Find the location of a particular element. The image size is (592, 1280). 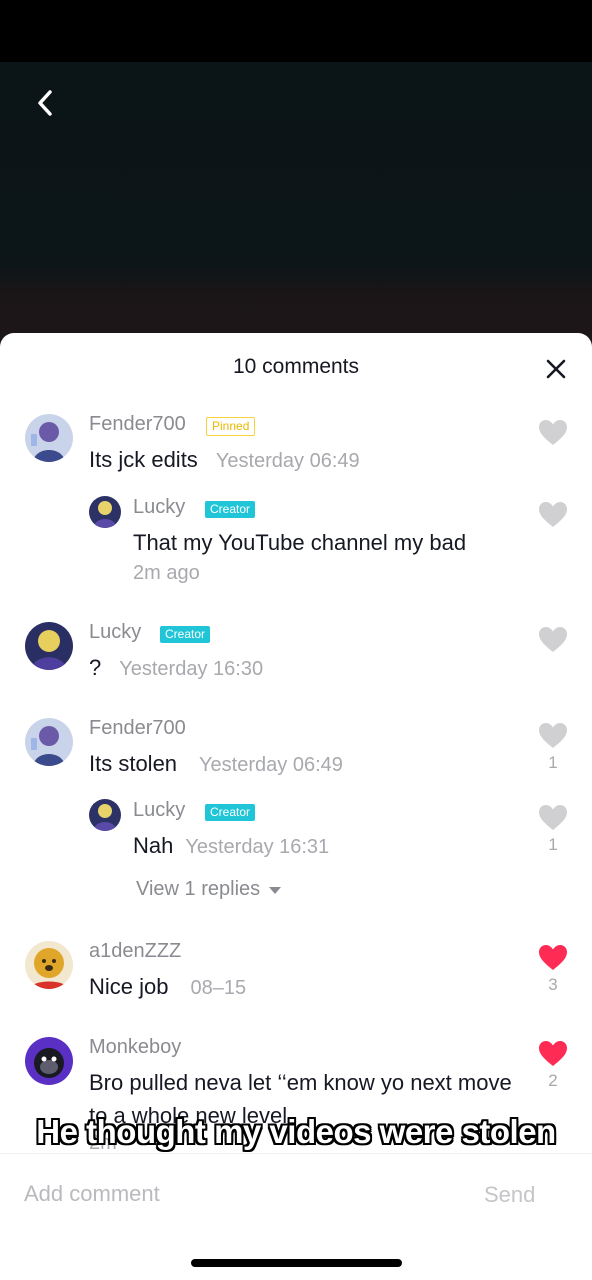

sheet-header: 10 comments is located at coordinates (296, 368).